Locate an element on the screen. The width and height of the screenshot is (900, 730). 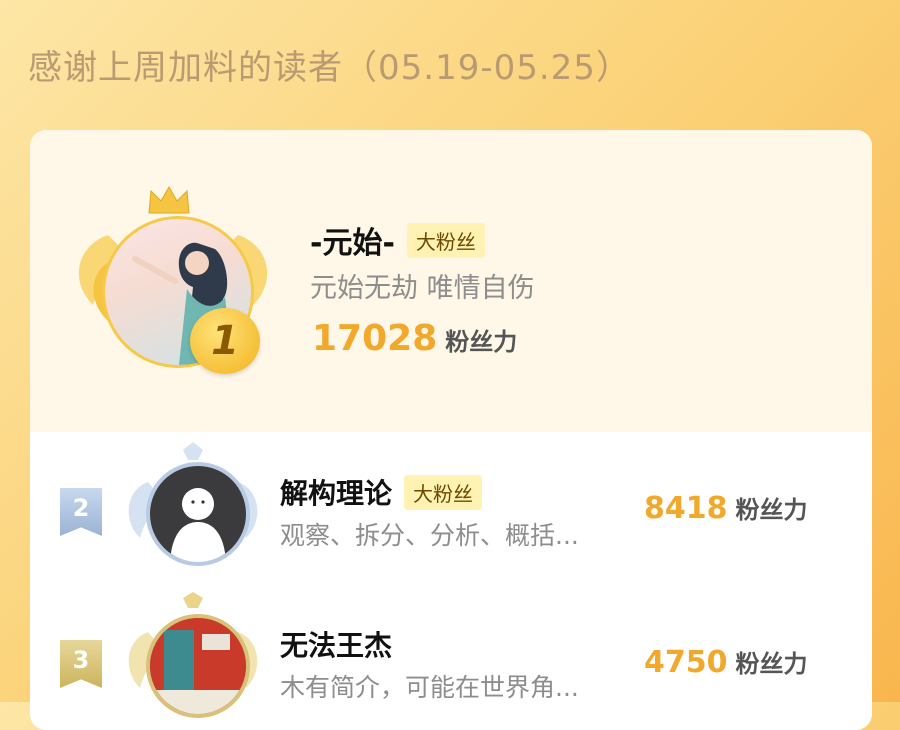
photo-avatar-icon is located at coordinates (198, 666).